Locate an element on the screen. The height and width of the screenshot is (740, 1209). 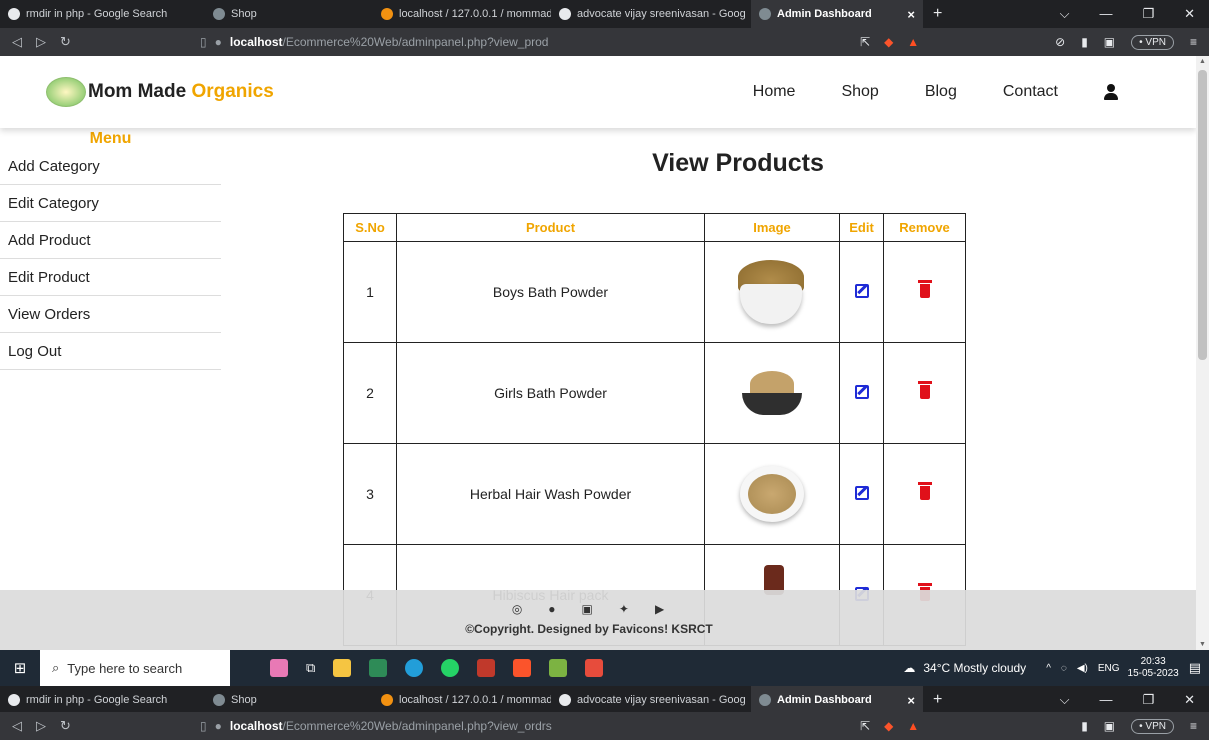
chevron-up-icon: ^ is located at coordinates (1048, 668).